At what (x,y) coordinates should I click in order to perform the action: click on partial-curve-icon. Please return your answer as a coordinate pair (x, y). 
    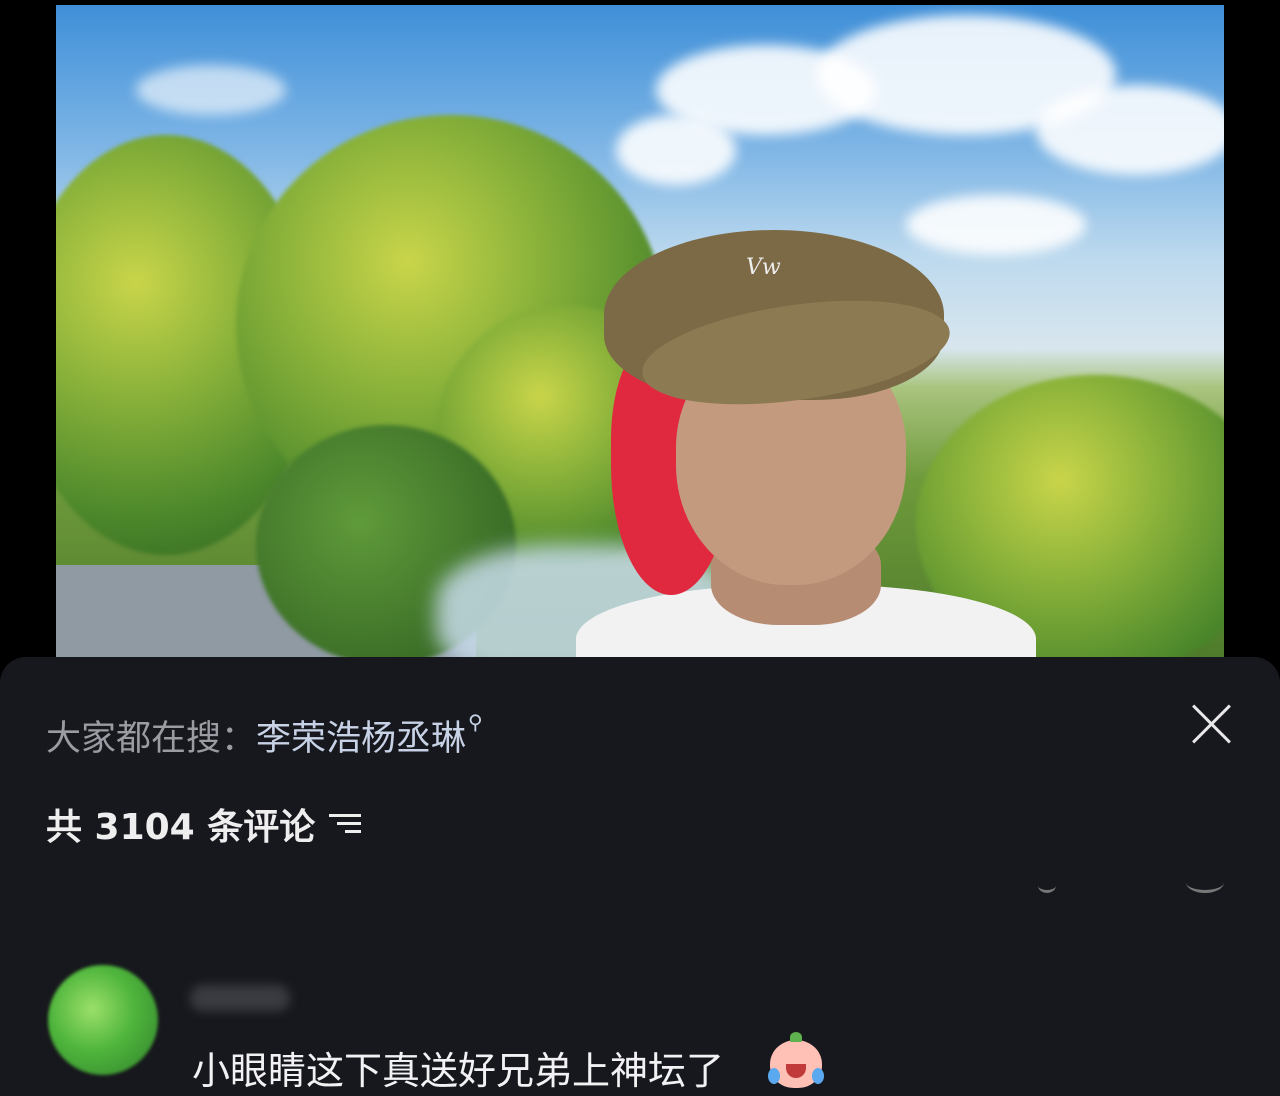
    Looking at the image, I should click on (1205, 882).